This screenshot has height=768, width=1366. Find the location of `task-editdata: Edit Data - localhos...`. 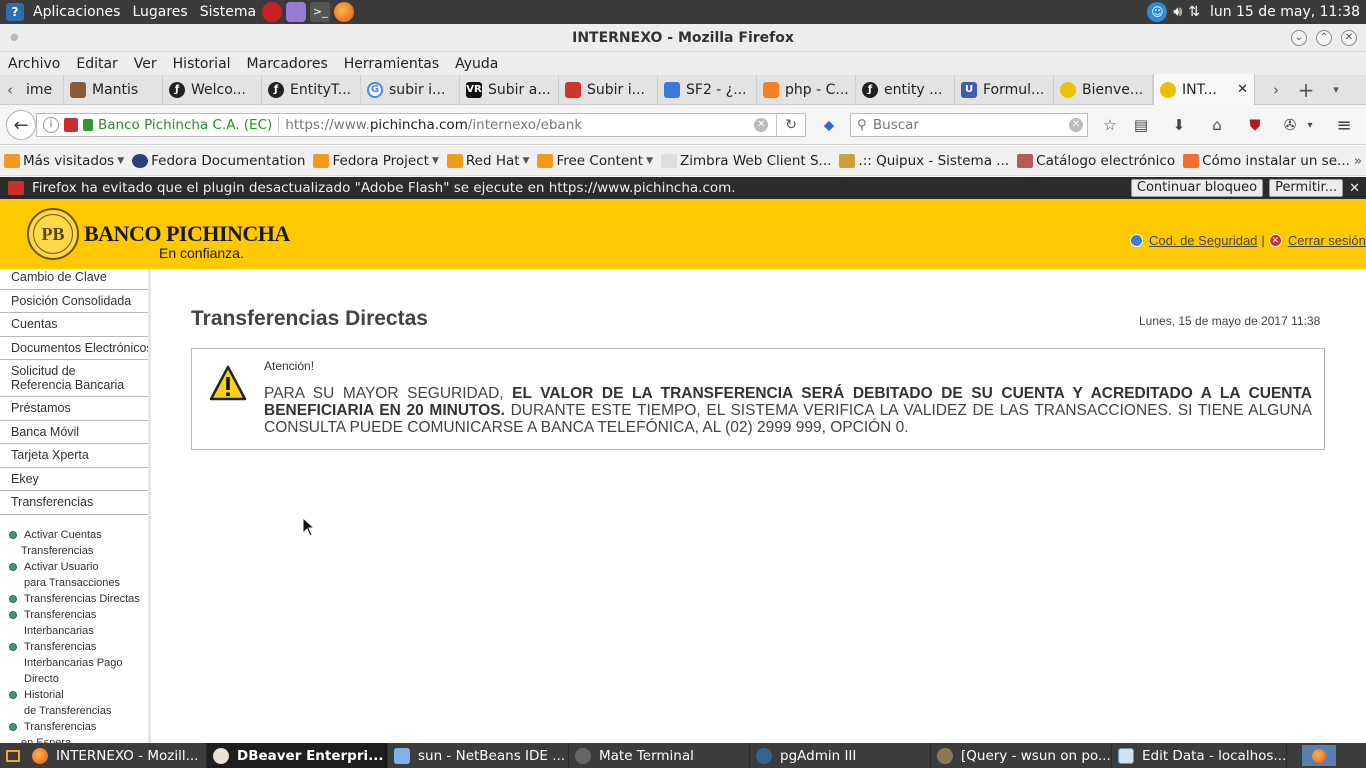

task-editdata: Edit Data - localhos... is located at coordinates (1199, 755).